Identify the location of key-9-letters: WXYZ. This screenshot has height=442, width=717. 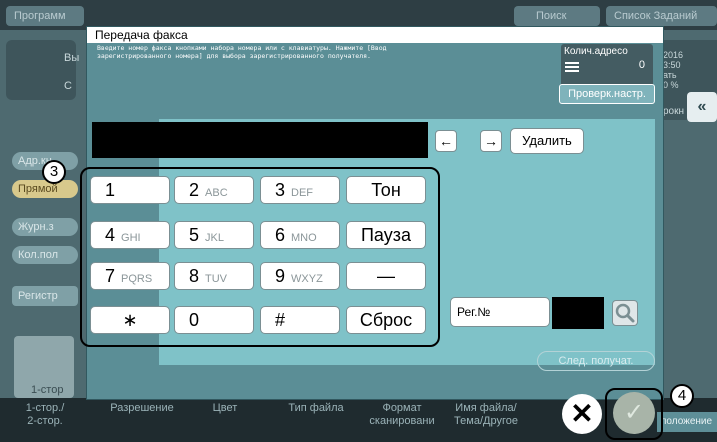
(307, 279).